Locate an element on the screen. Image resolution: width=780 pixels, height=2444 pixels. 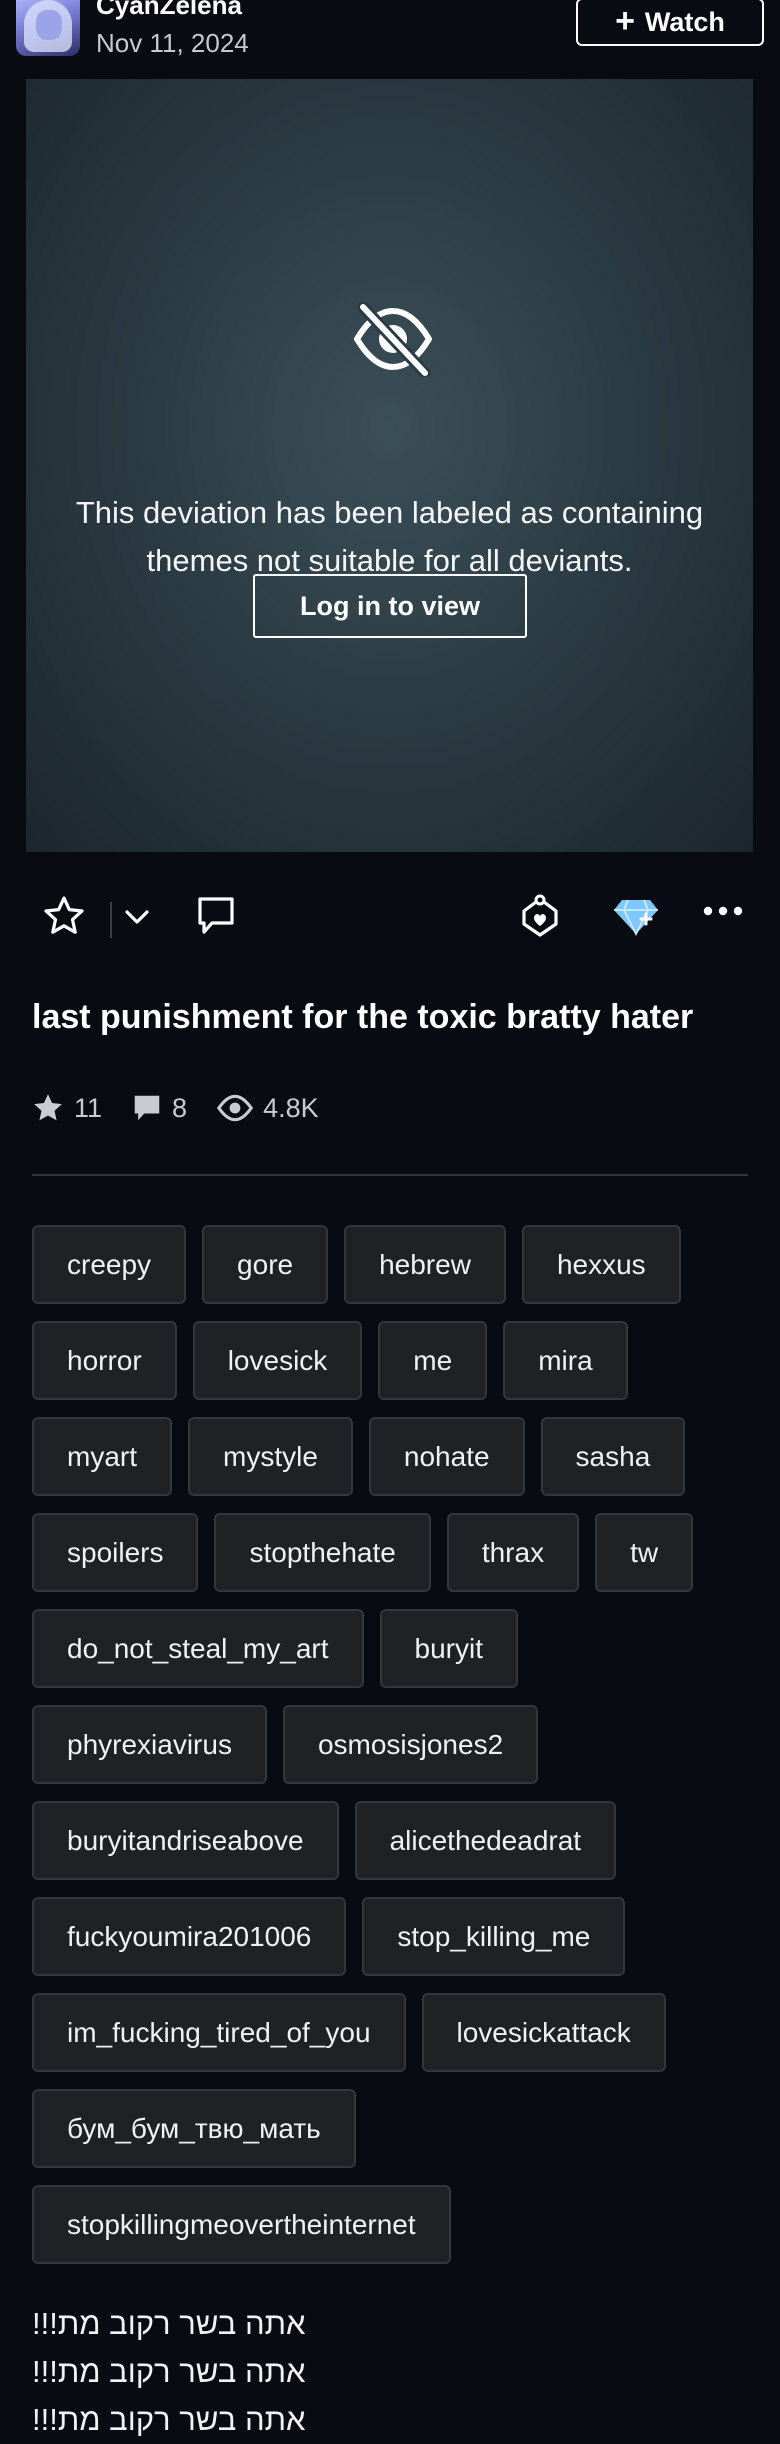
tag-chip: lovesick is located at coordinates (277, 1360).